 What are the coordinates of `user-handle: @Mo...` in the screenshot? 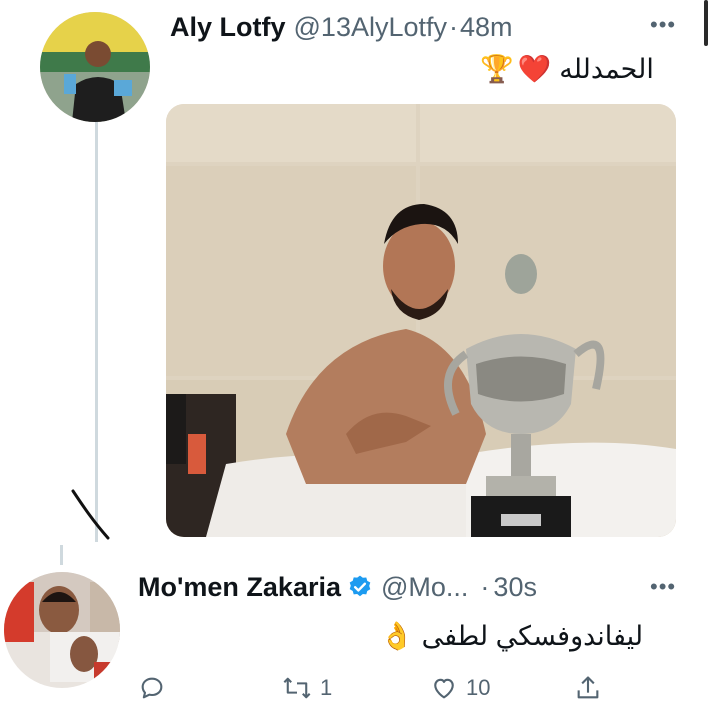 It's located at (424, 587).